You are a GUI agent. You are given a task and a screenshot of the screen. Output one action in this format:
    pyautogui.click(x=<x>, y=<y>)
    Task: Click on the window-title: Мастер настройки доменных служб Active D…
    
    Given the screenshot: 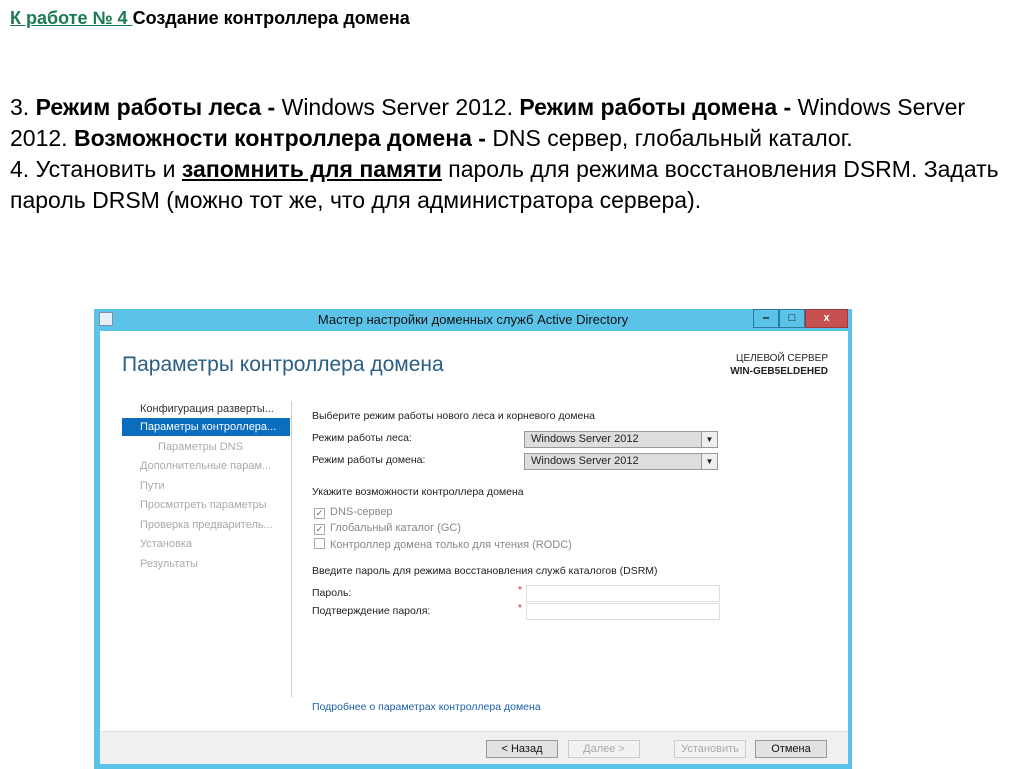 What is the action you would take?
    pyautogui.click(x=473, y=319)
    